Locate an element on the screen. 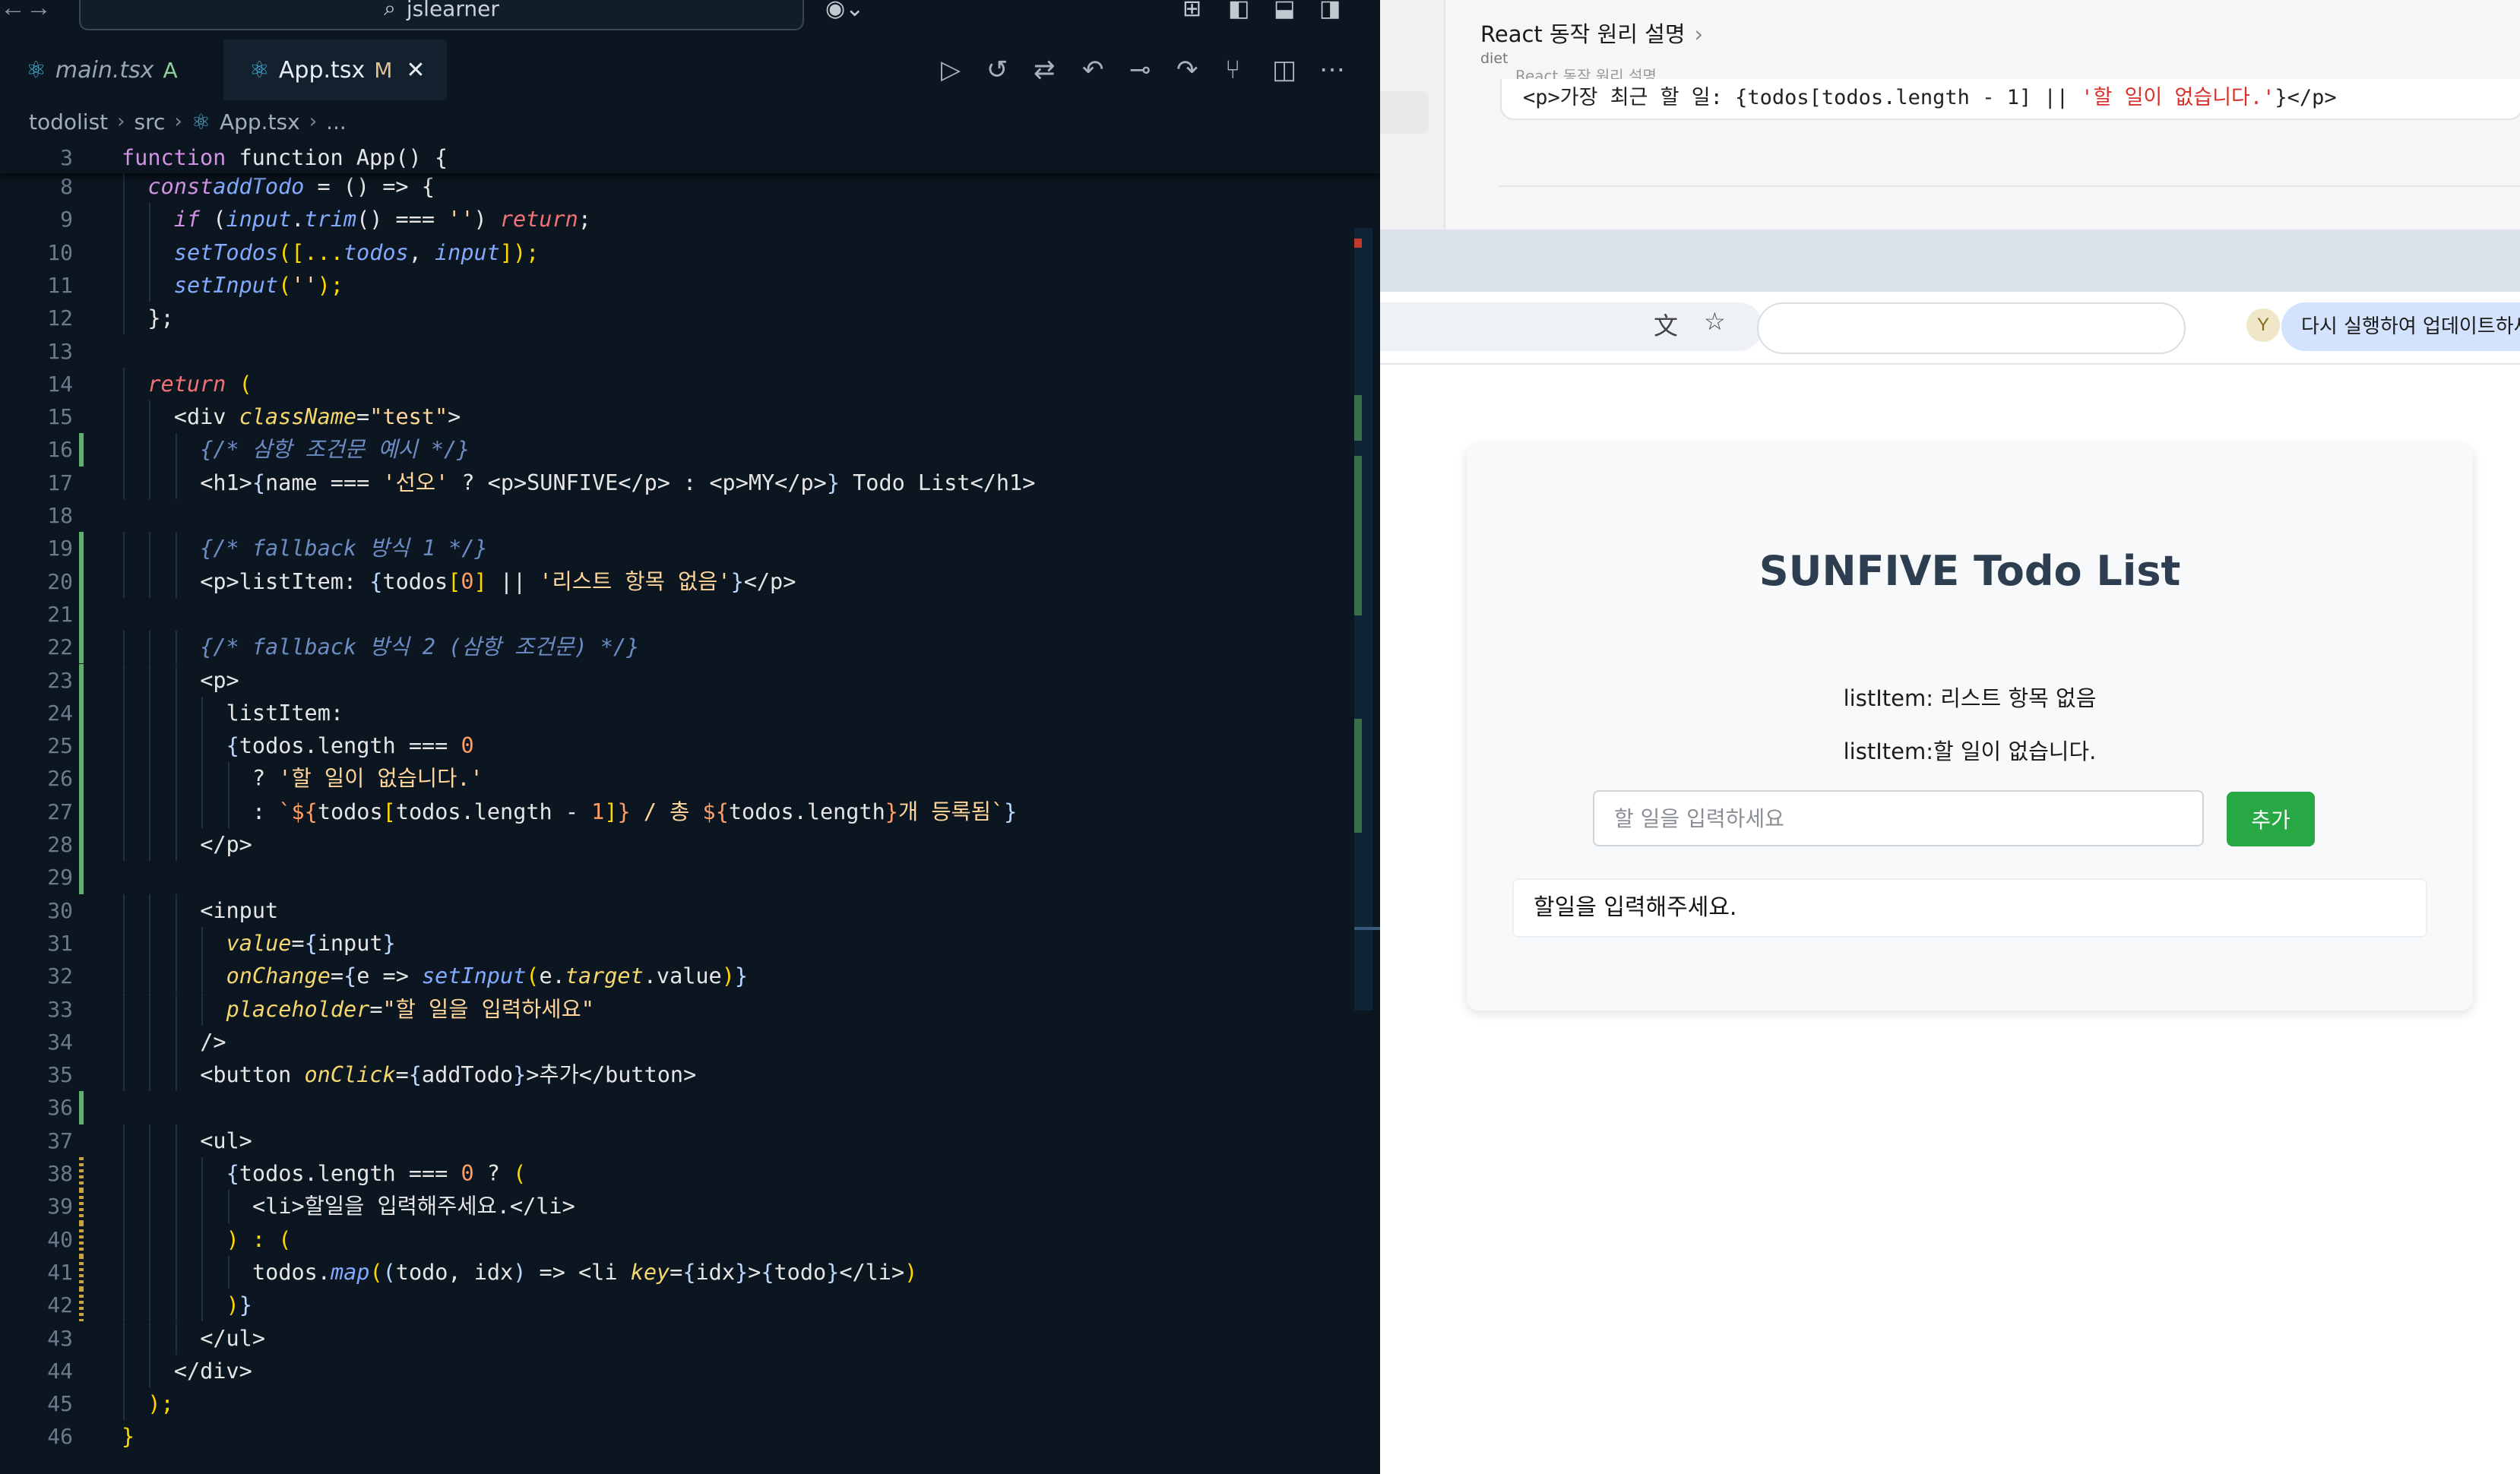 The image size is (2520, 1474). code-text: </div> is located at coordinates (212, 1371).